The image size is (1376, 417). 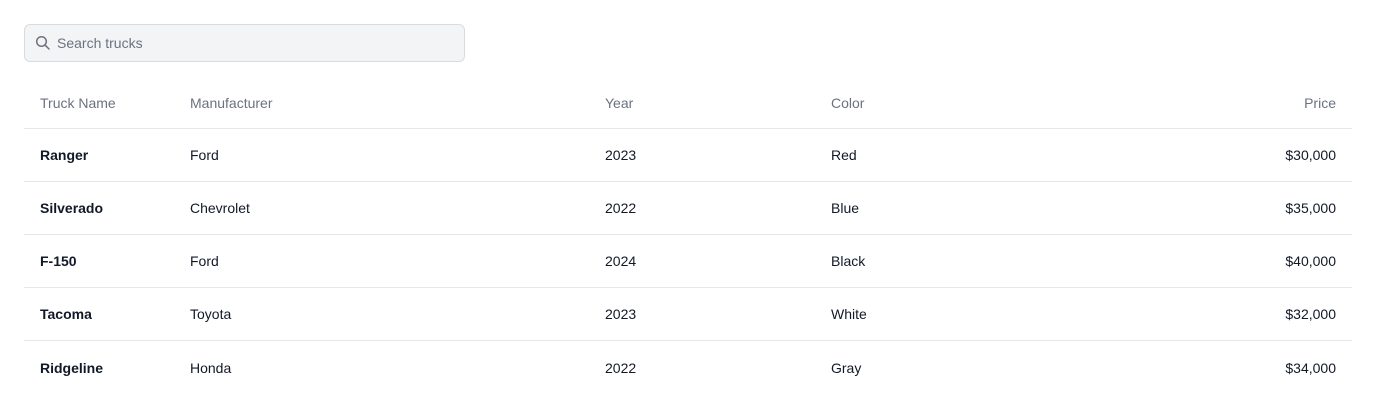 I want to click on price-cell: $30,000, so click(x=1310, y=155).